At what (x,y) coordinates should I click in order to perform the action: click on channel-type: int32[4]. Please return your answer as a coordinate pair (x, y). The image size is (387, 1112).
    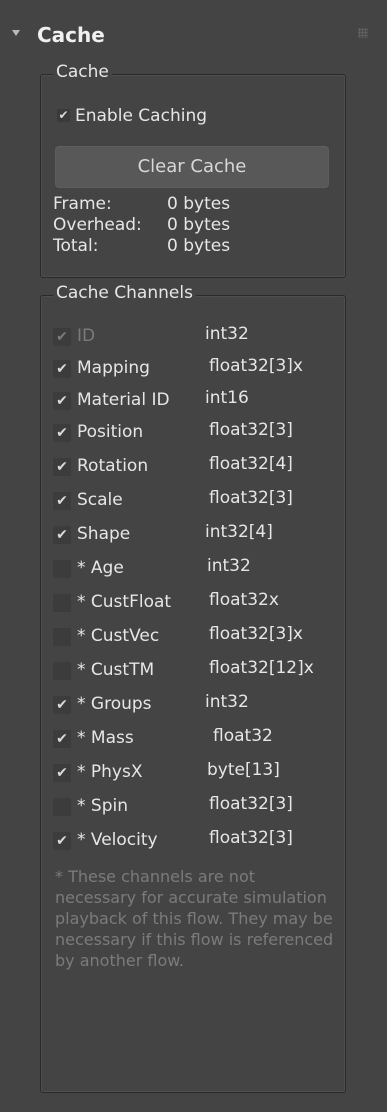
    Looking at the image, I should click on (239, 532).